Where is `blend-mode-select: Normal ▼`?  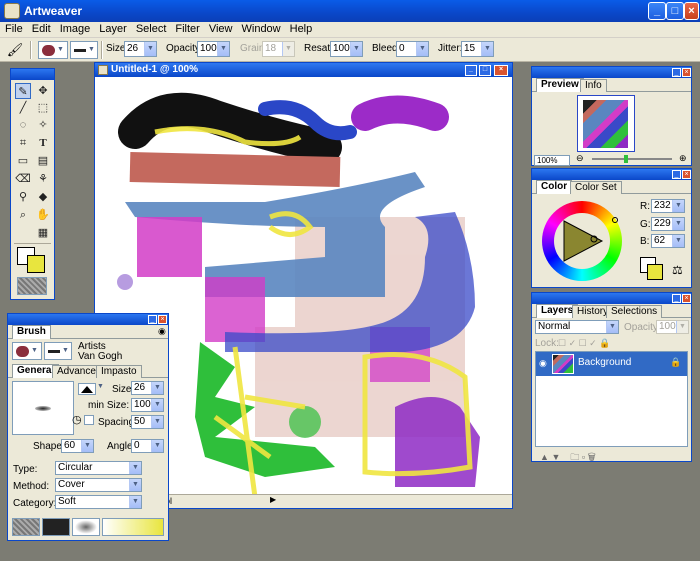
blend-mode-select: Normal ▼ is located at coordinates (577, 327).